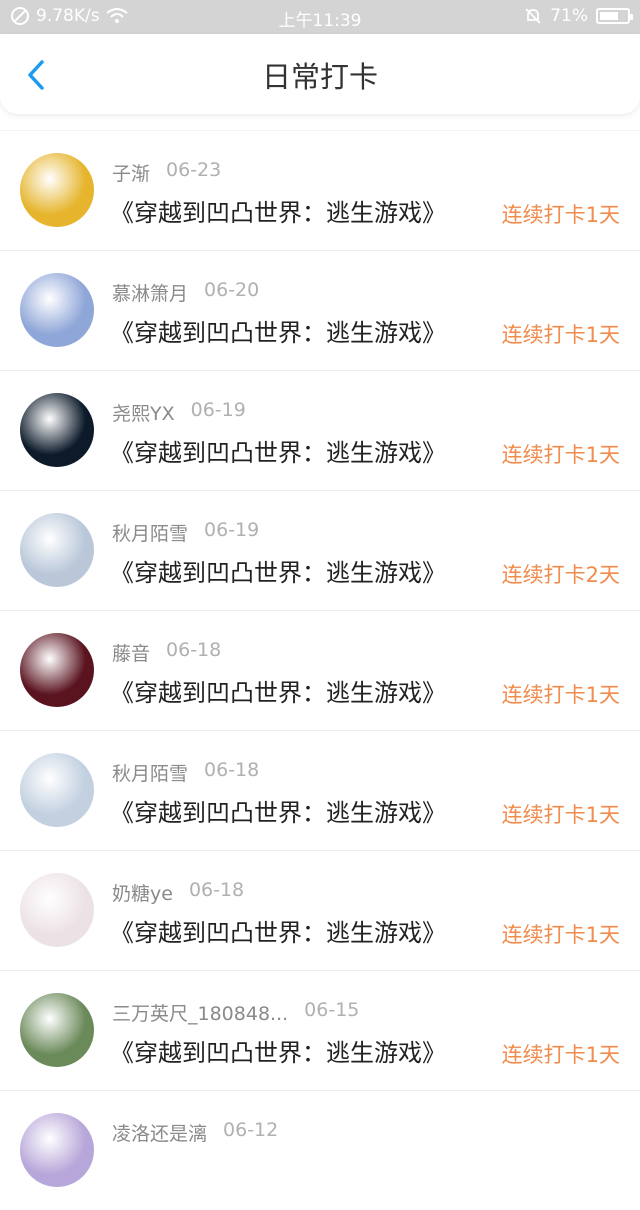 The width and height of the screenshot is (640, 1210). I want to click on user-meta: 凌洛还是漓 06-12, so click(195, 1132).